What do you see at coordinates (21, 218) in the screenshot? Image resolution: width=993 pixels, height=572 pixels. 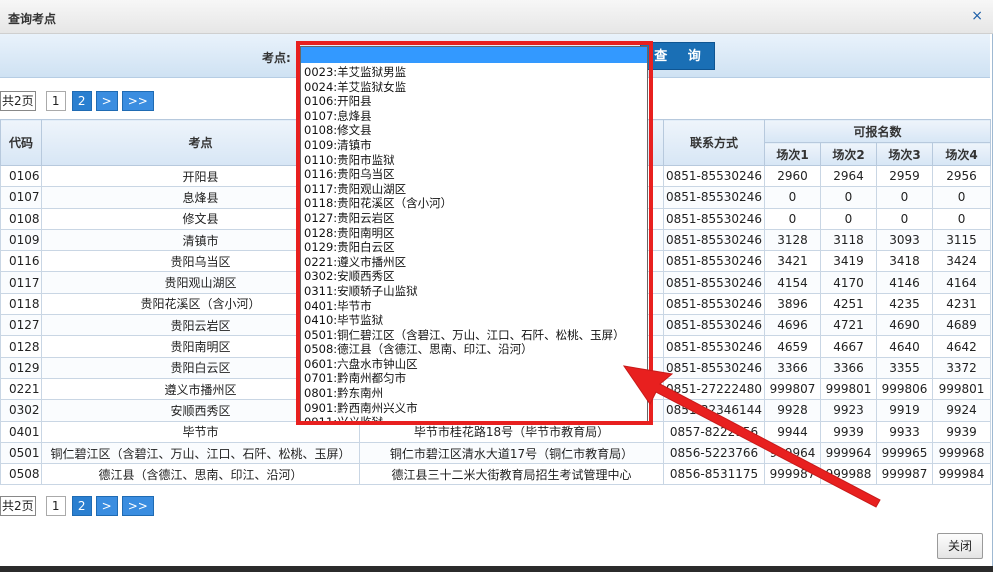 I see `cell-code: 0108` at bounding box center [21, 218].